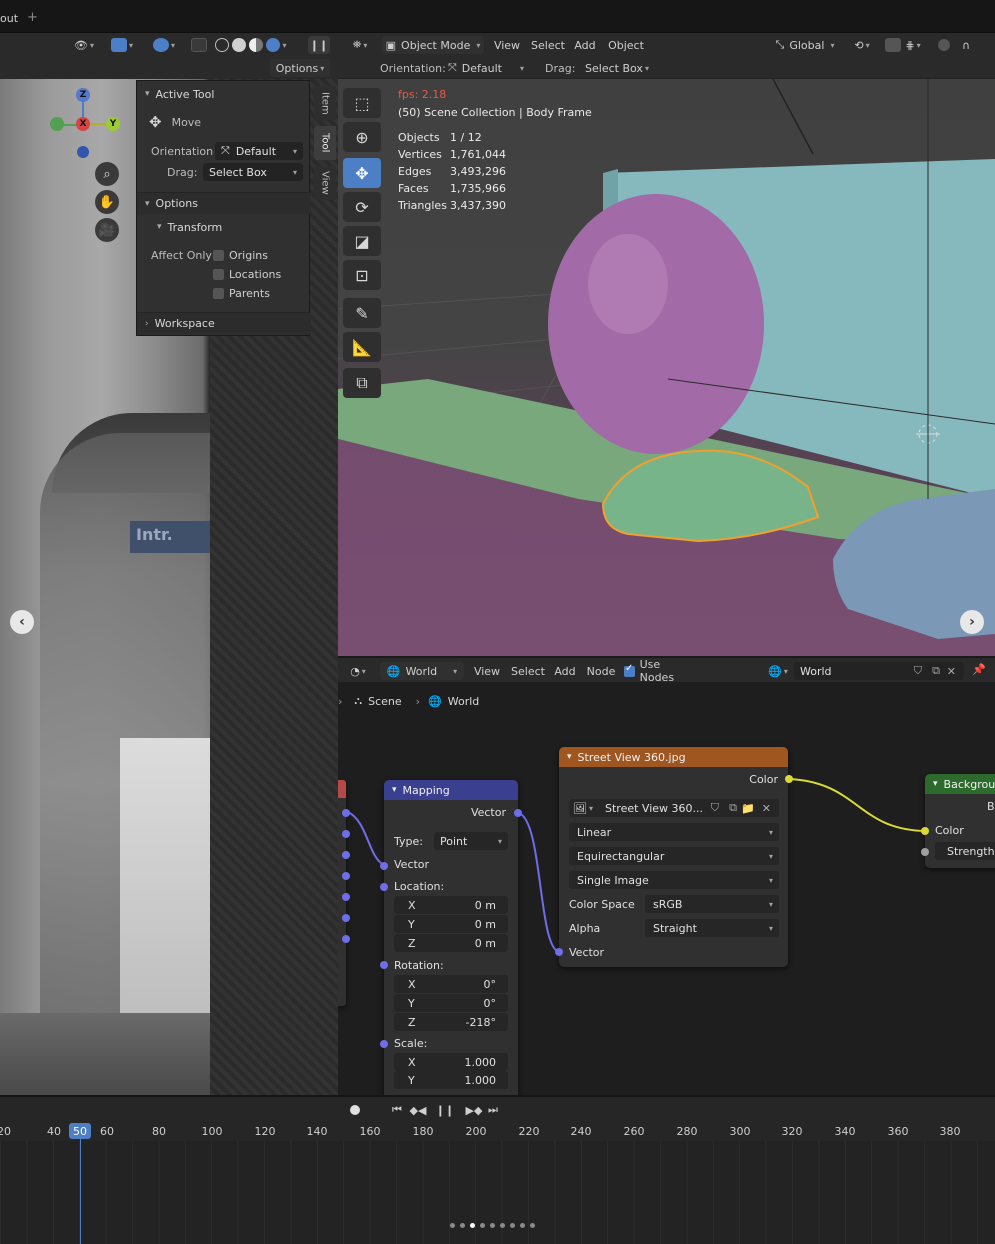 The width and height of the screenshot is (995, 1244). I want to click on mapping-type-dropdown: Point ▾, so click(471, 841).